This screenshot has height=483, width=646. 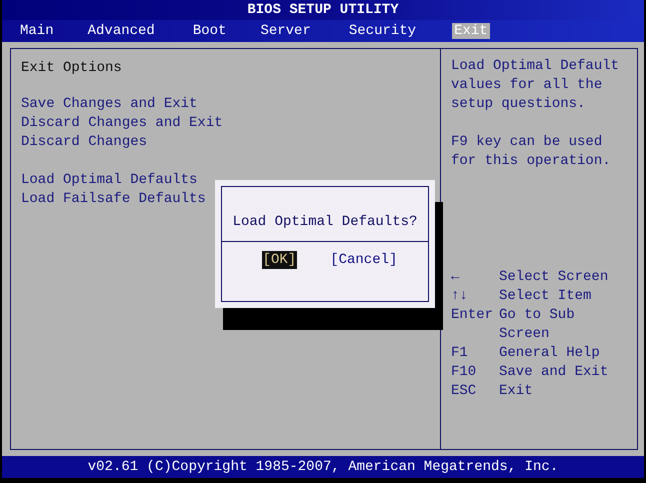 I want to click on key-label: ↑↓, so click(x=460, y=296).